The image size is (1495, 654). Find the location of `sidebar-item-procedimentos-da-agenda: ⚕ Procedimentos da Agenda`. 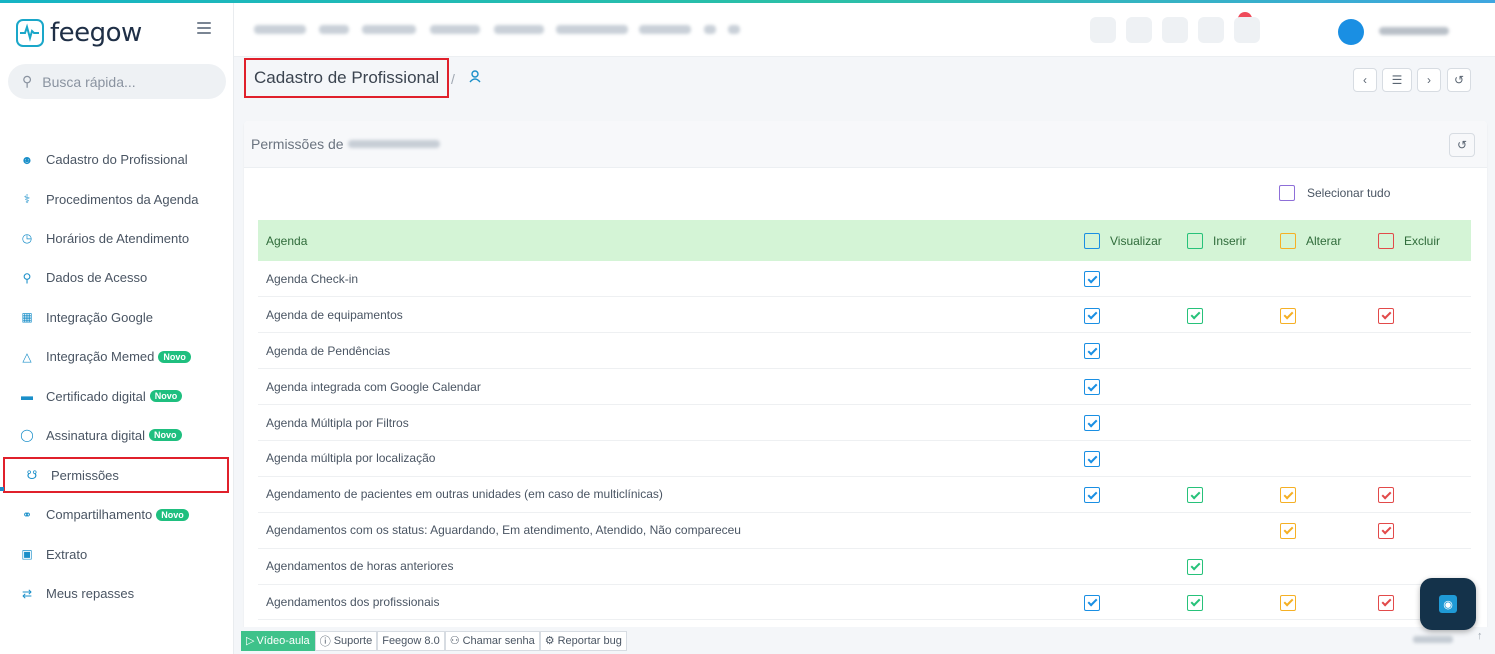

sidebar-item-procedimentos-da-agenda: ⚕ Procedimentos da Agenda is located at coordinates (117, 198).